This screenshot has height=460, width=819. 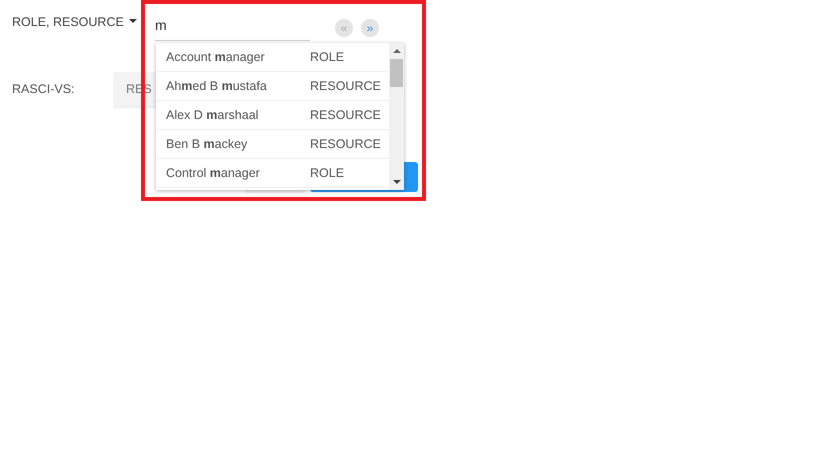 What do you see at coordinates (397, 182) in the screenshot?
I see `scroll-down-icon` at bounding box center [397, 182].